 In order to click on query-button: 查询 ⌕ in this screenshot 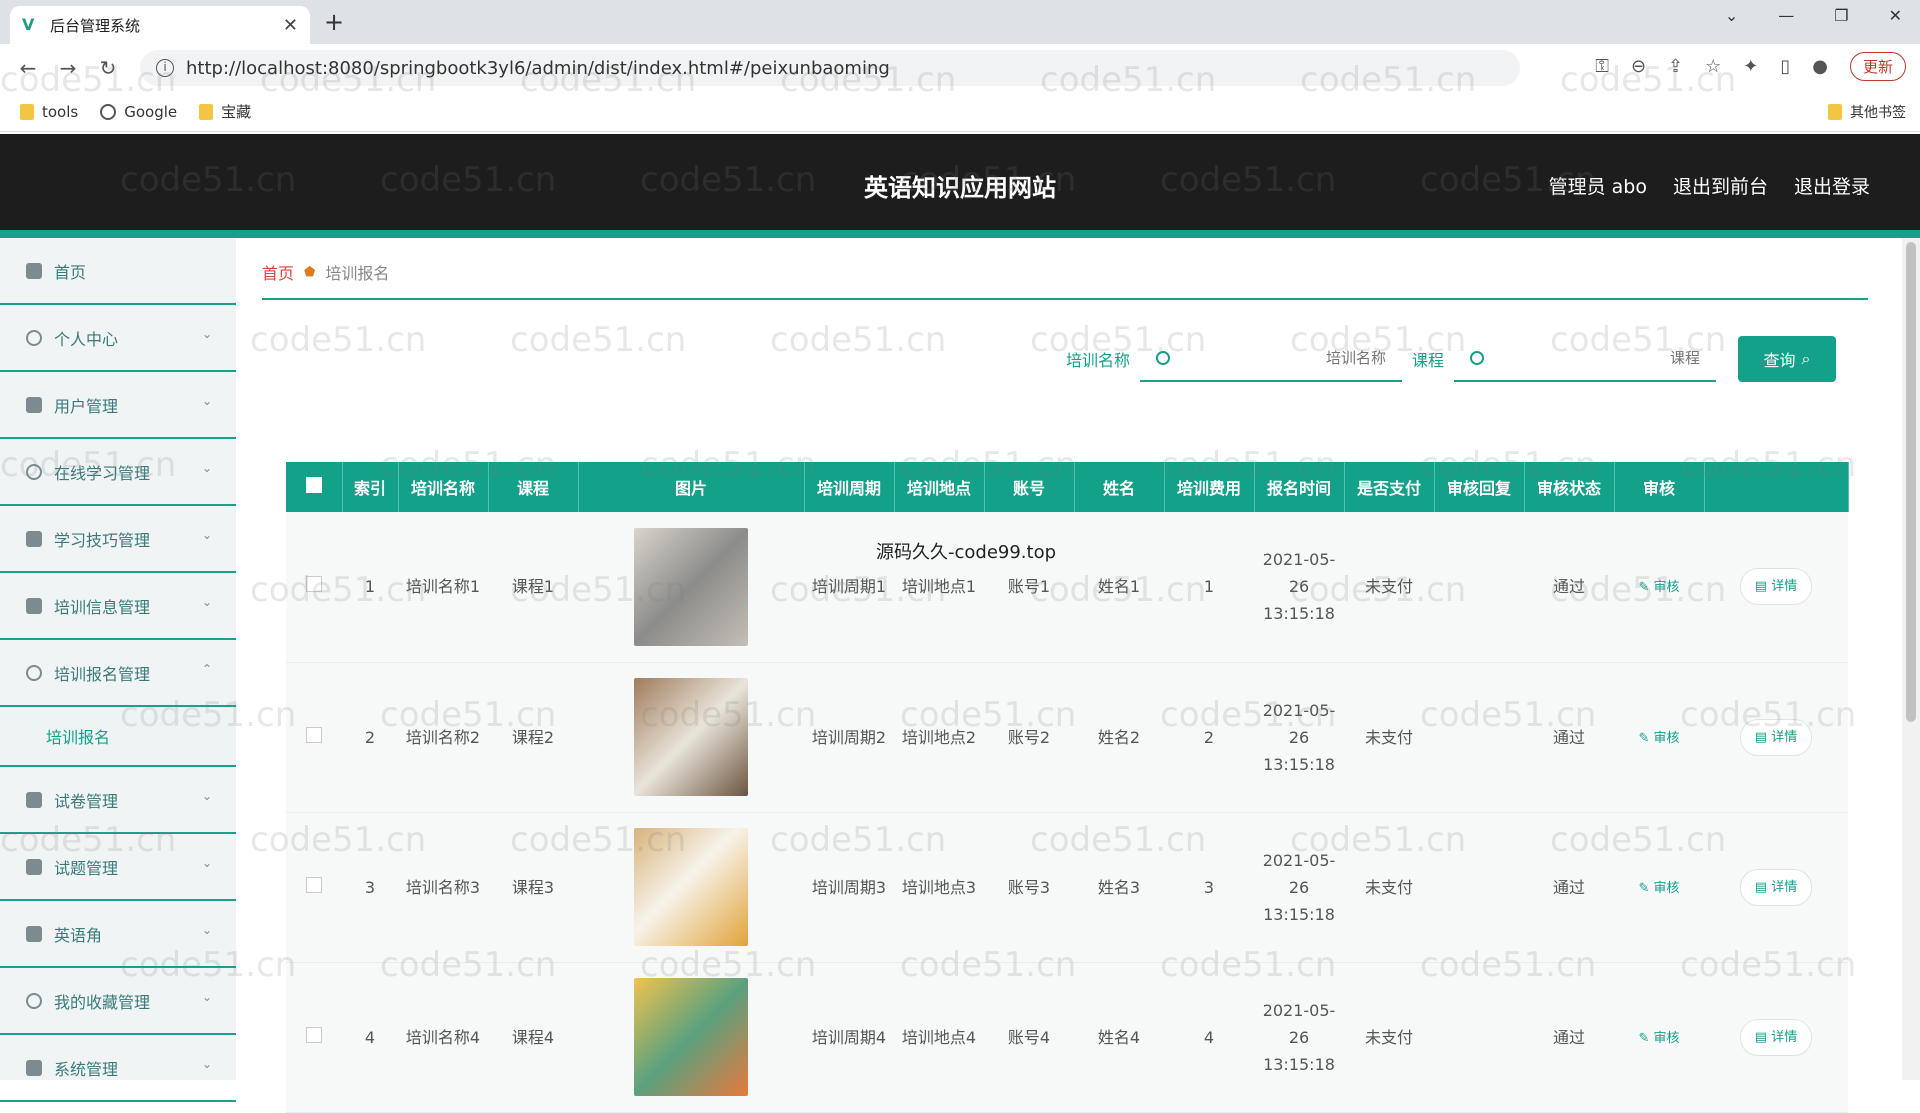, I will do `click(1787, 359)`.